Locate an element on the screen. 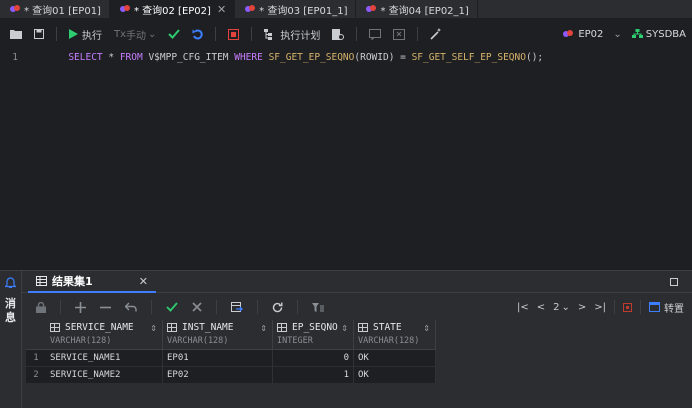 The height and width of the screenshot is (408, 692). export-button is located at coordinates (237, 307).